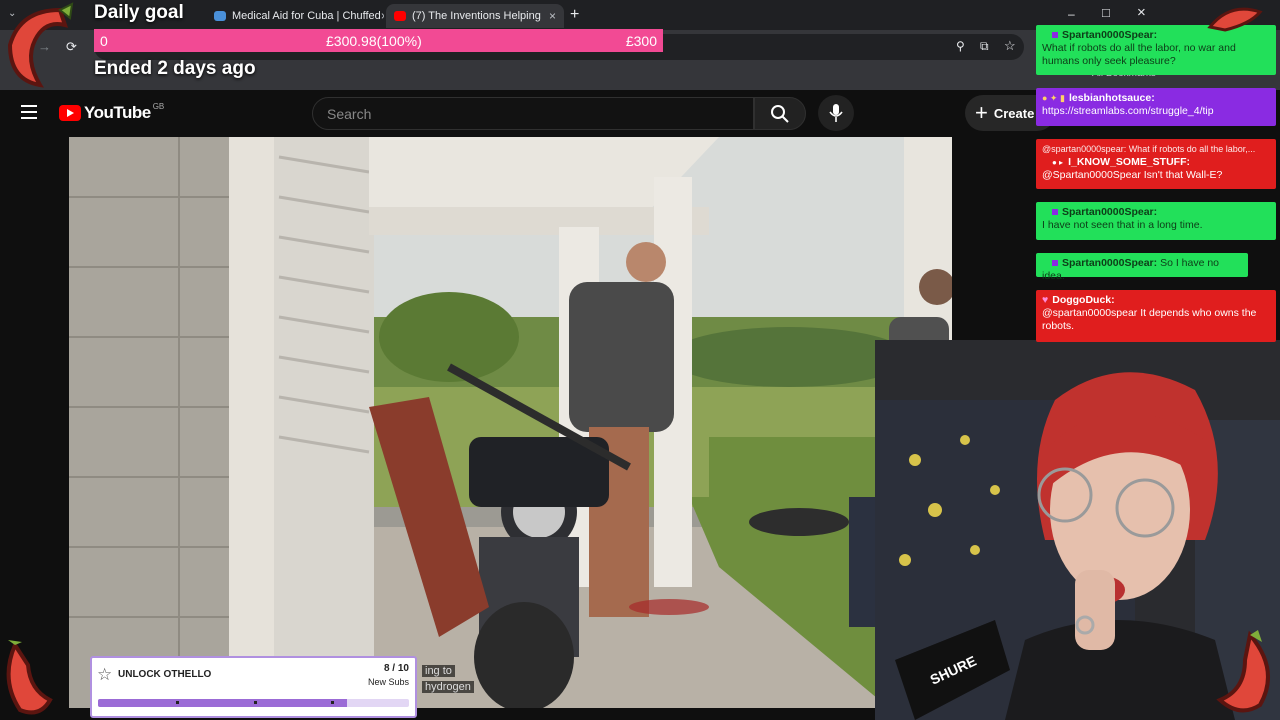 The width and height of the screenshot is (1280, 720). Describe the element at coordinates (641, 40) in the screenshot. I see `goal-target-value: £300` at that location.